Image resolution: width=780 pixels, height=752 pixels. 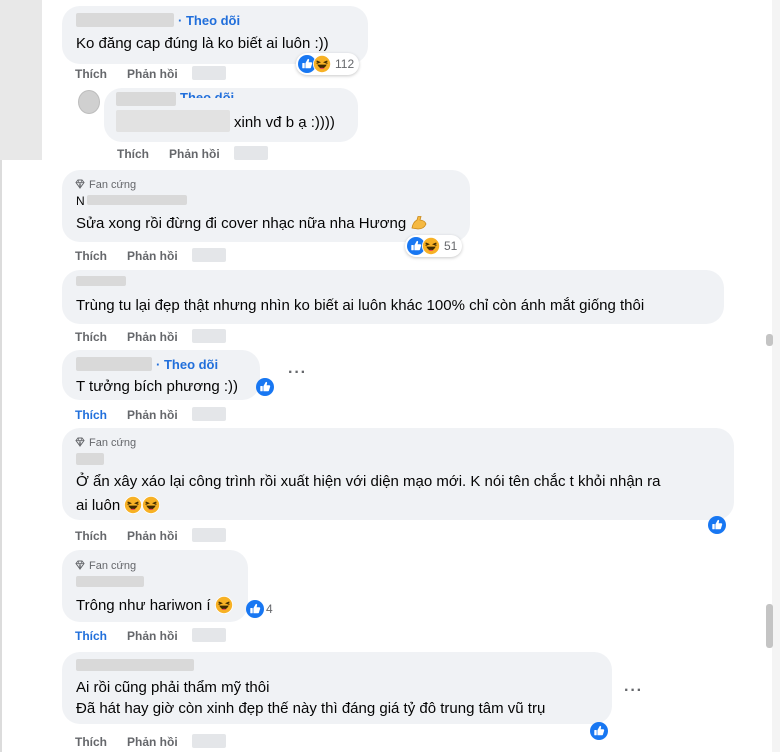 I want to click on reaction-summary: 4, so click(x=261, y=609).